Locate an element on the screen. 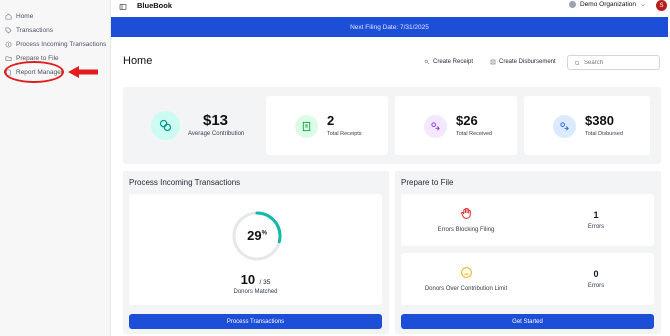  search-box is located at coordinates (613, 62).